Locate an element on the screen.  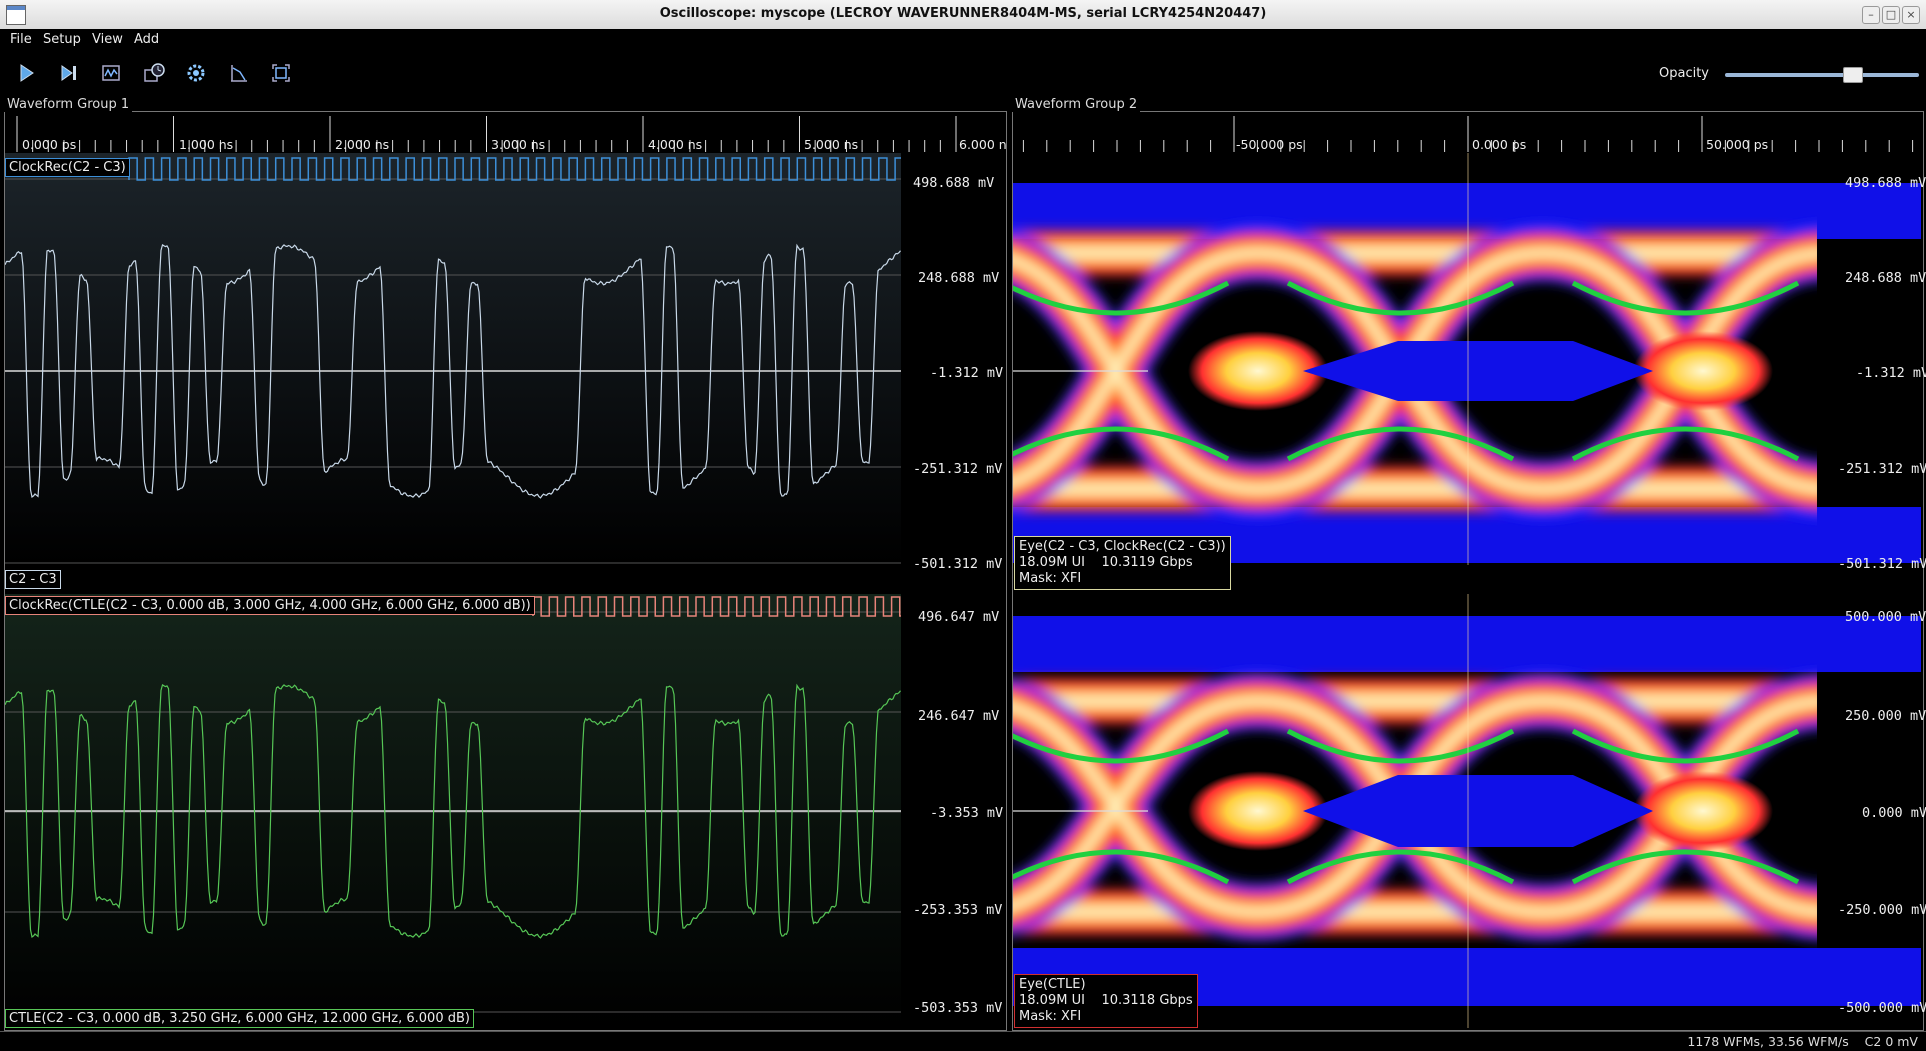
volt-axis-label: 0.000 mV is located at coordinates (1894, 813).